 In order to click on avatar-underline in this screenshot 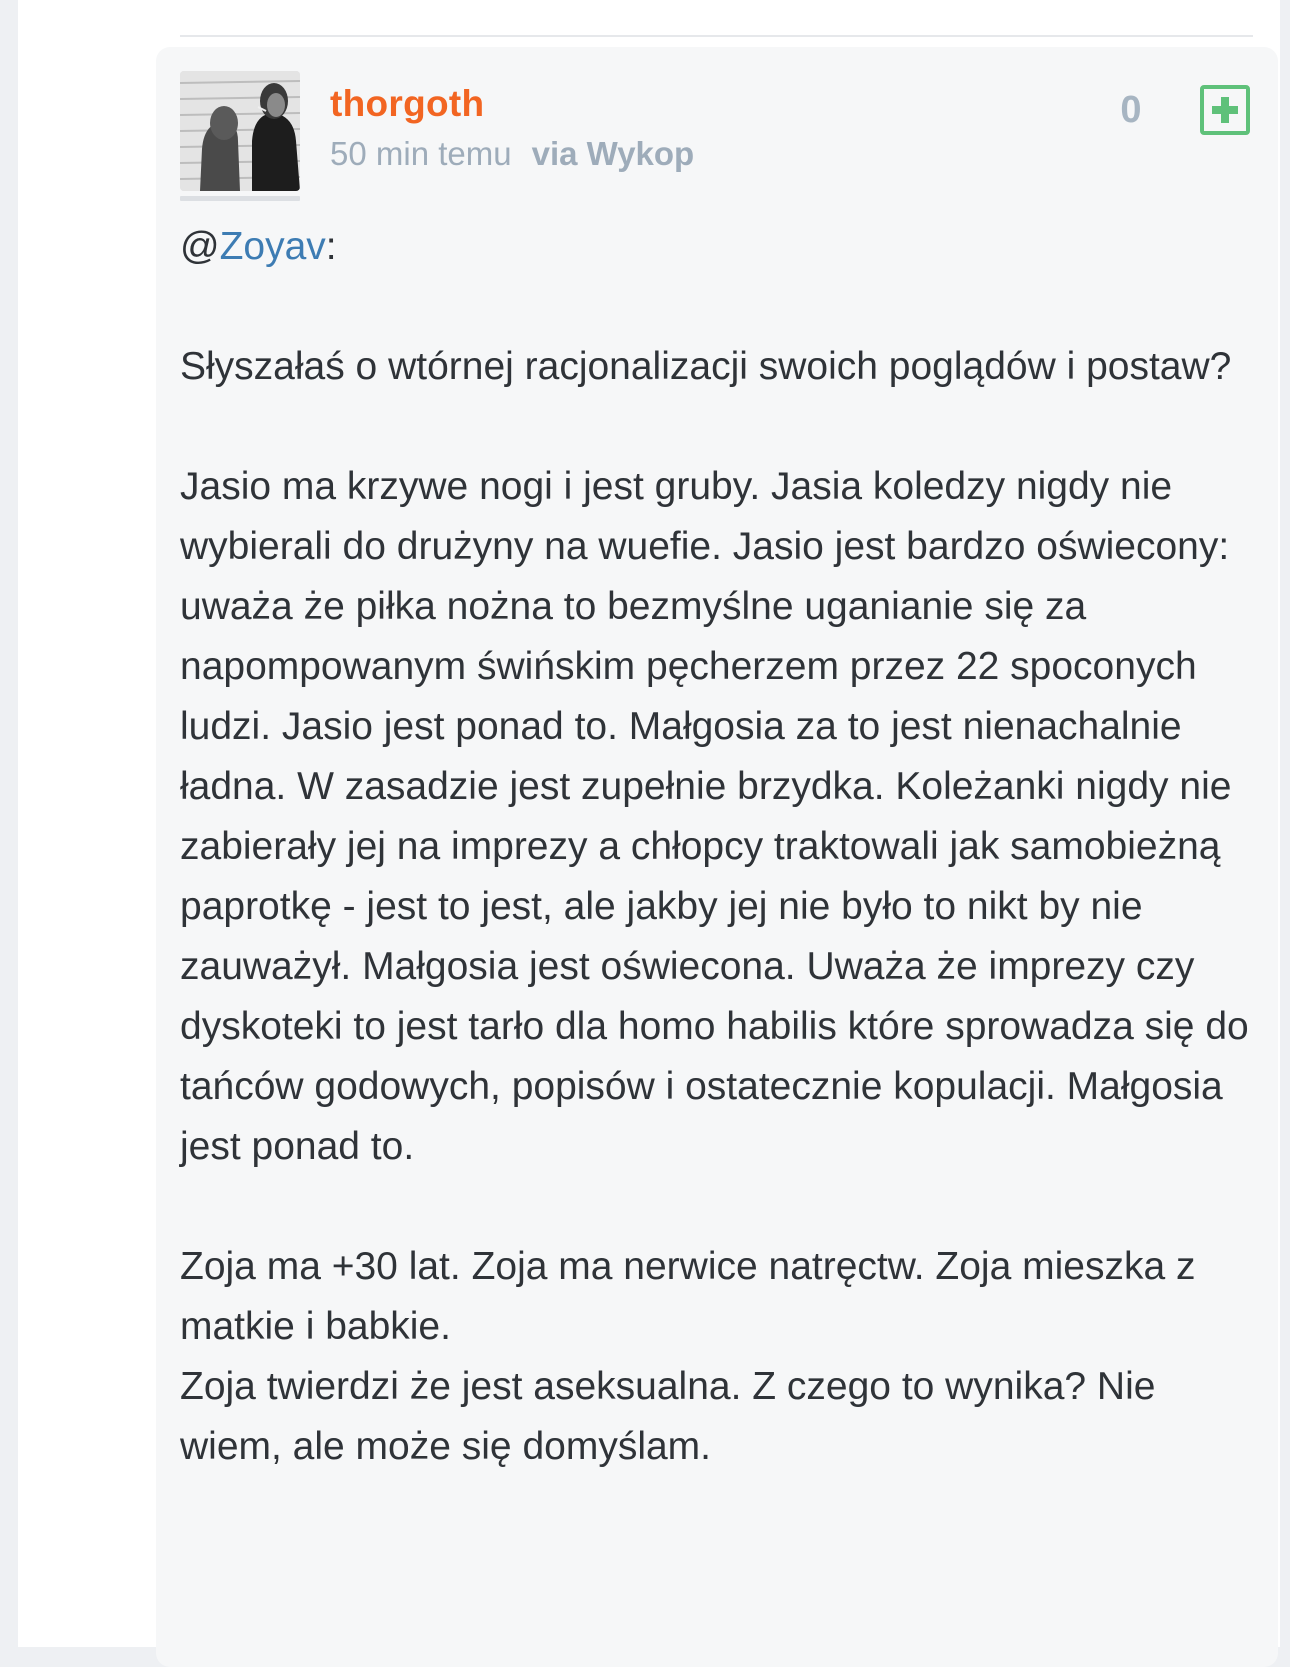, I will do `click(240, 198)`.